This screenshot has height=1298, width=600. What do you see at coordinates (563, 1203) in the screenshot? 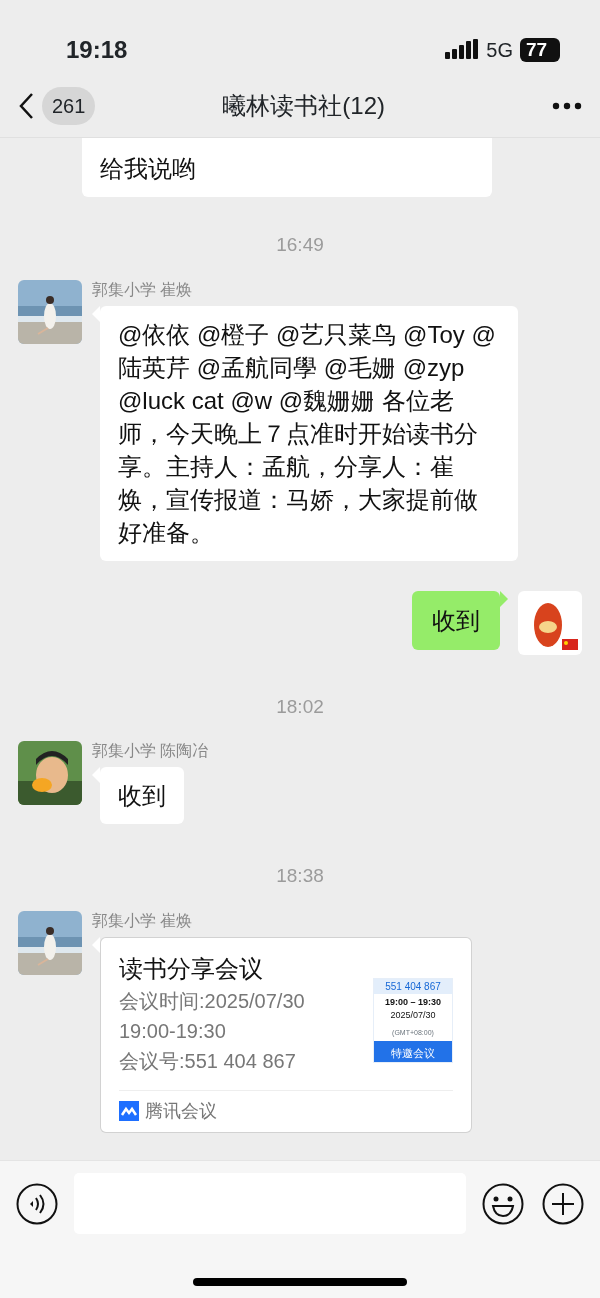
I see `add-icon` at bounding box center [563, 1203].